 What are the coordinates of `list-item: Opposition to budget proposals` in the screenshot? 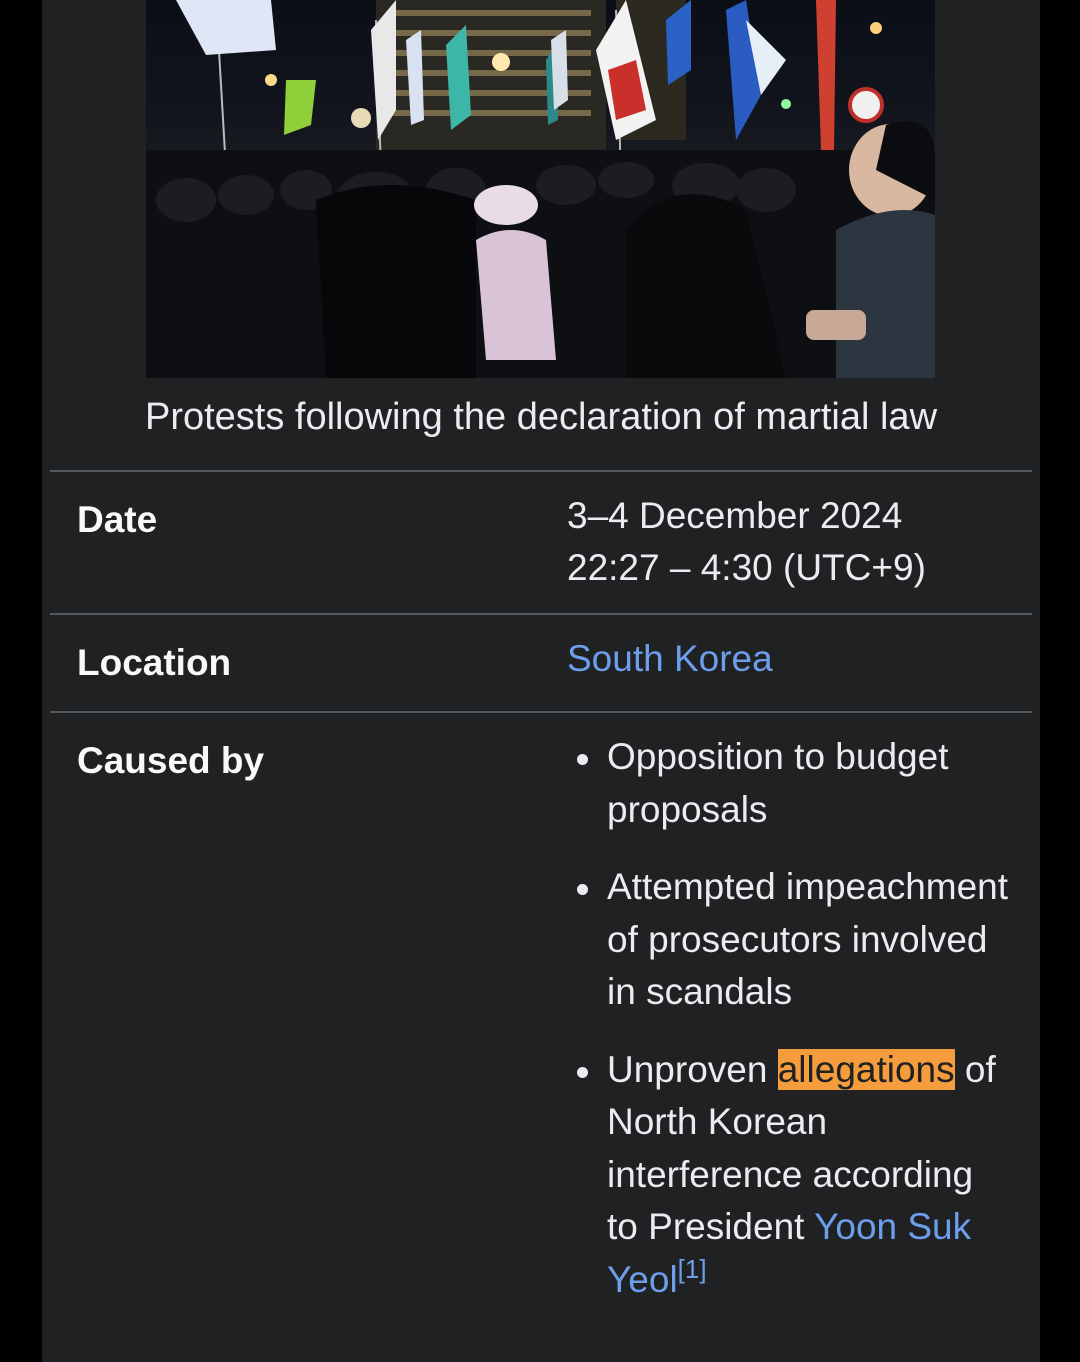 It's located at (789, 783).